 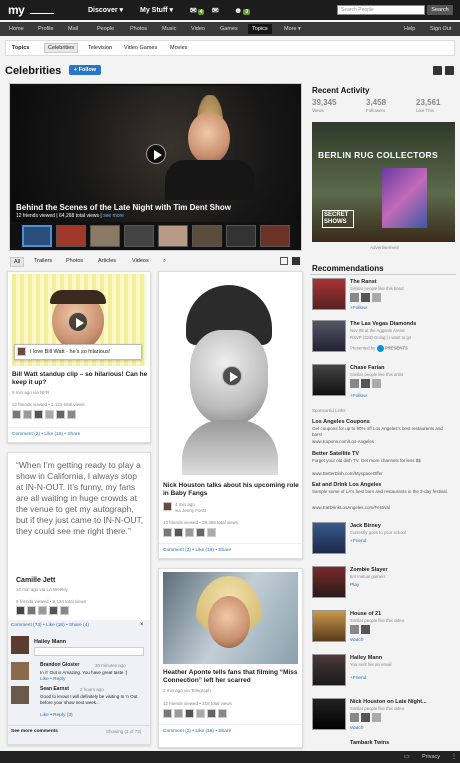 I want to click on nav-profile: Profile, so click(x=46, y=29).